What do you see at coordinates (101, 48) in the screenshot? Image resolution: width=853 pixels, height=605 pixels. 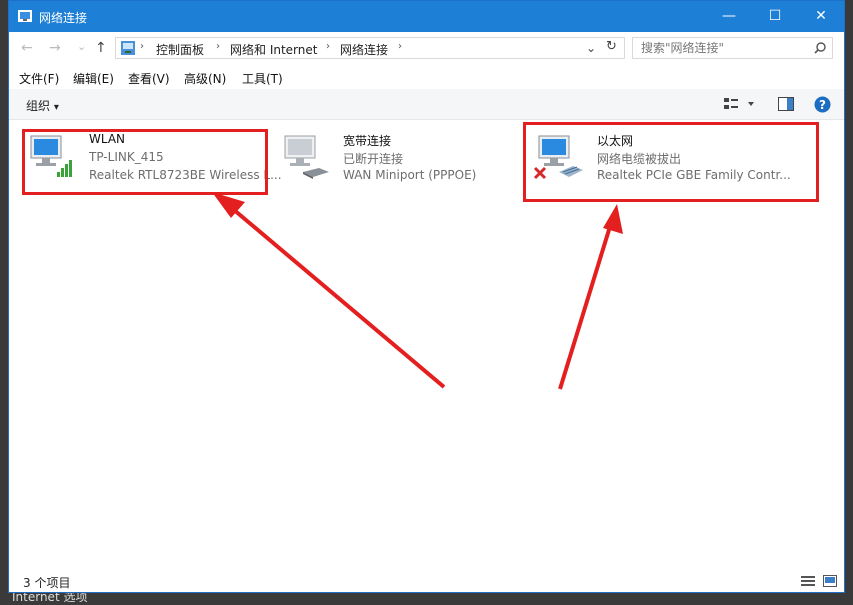 I see `up-button: ↑` at bounding box center [101, 48].